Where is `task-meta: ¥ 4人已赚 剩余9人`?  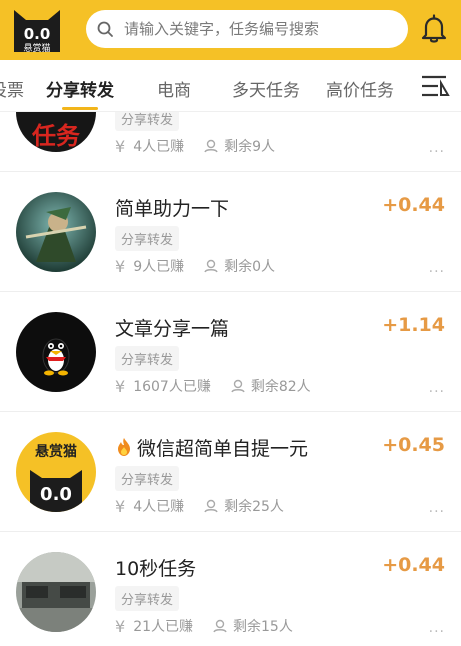 task-meta: ¥ 4人已赚 剩余9人 is located at coordinates (195, 146).